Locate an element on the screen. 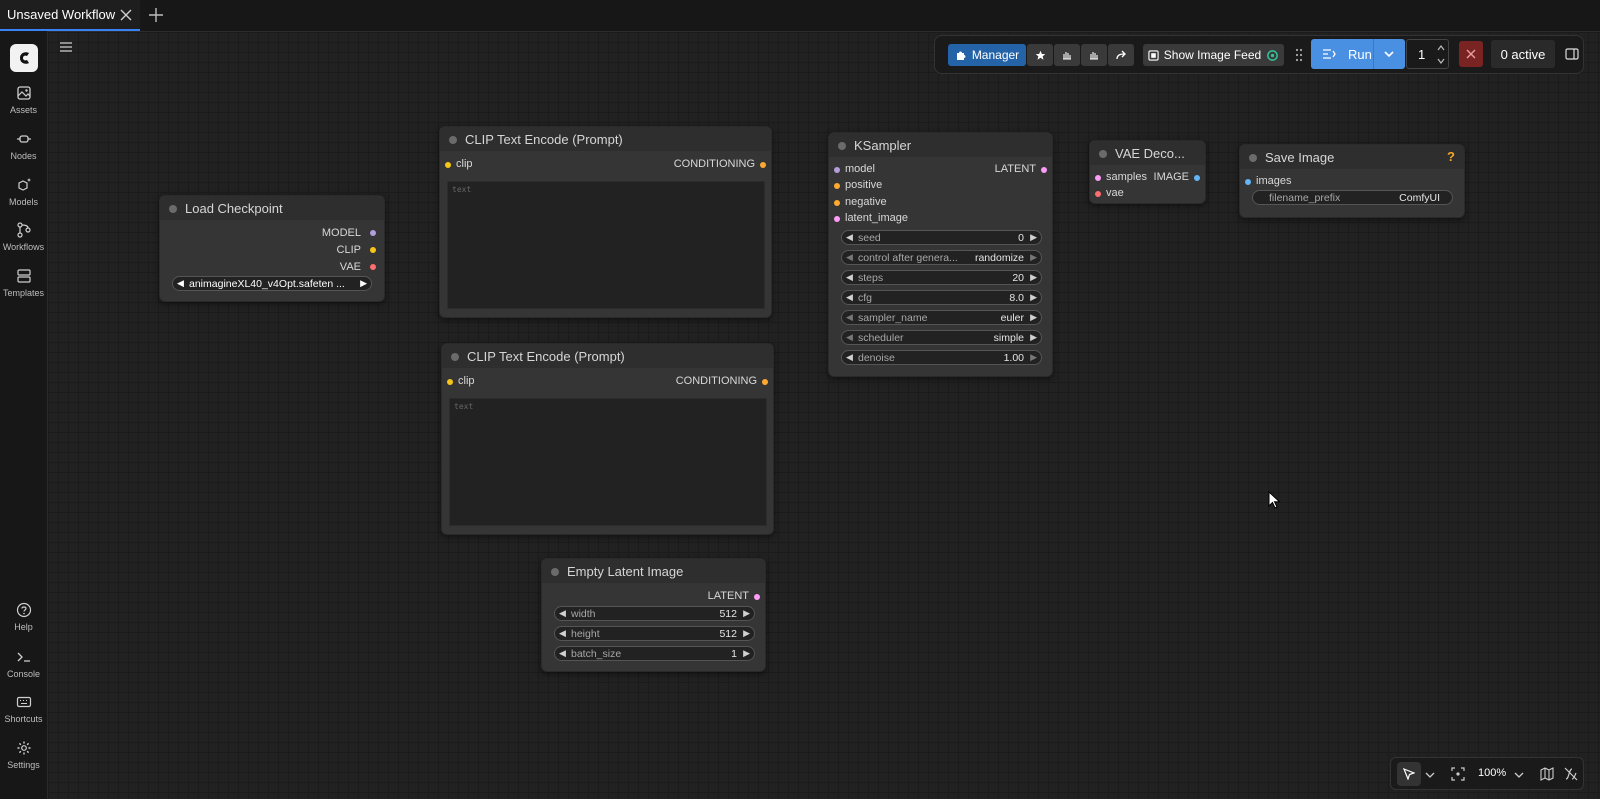 This screenshot has height=799, width=1600. height-number-widget: ◀ height 512 ▶ is located at coordinates (654, 633).